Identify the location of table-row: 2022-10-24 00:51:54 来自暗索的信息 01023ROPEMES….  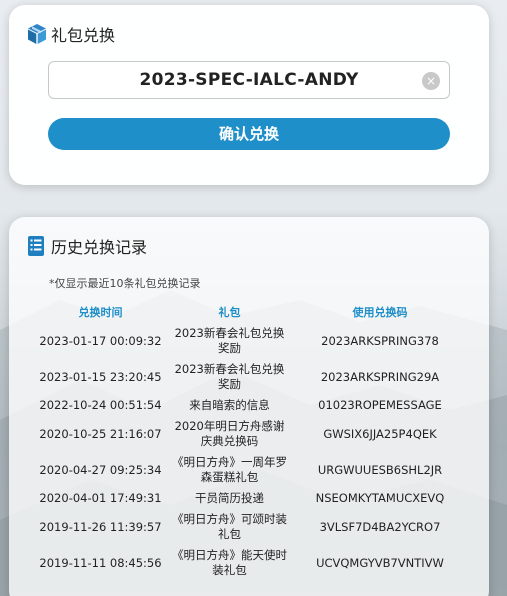
(251, 405).